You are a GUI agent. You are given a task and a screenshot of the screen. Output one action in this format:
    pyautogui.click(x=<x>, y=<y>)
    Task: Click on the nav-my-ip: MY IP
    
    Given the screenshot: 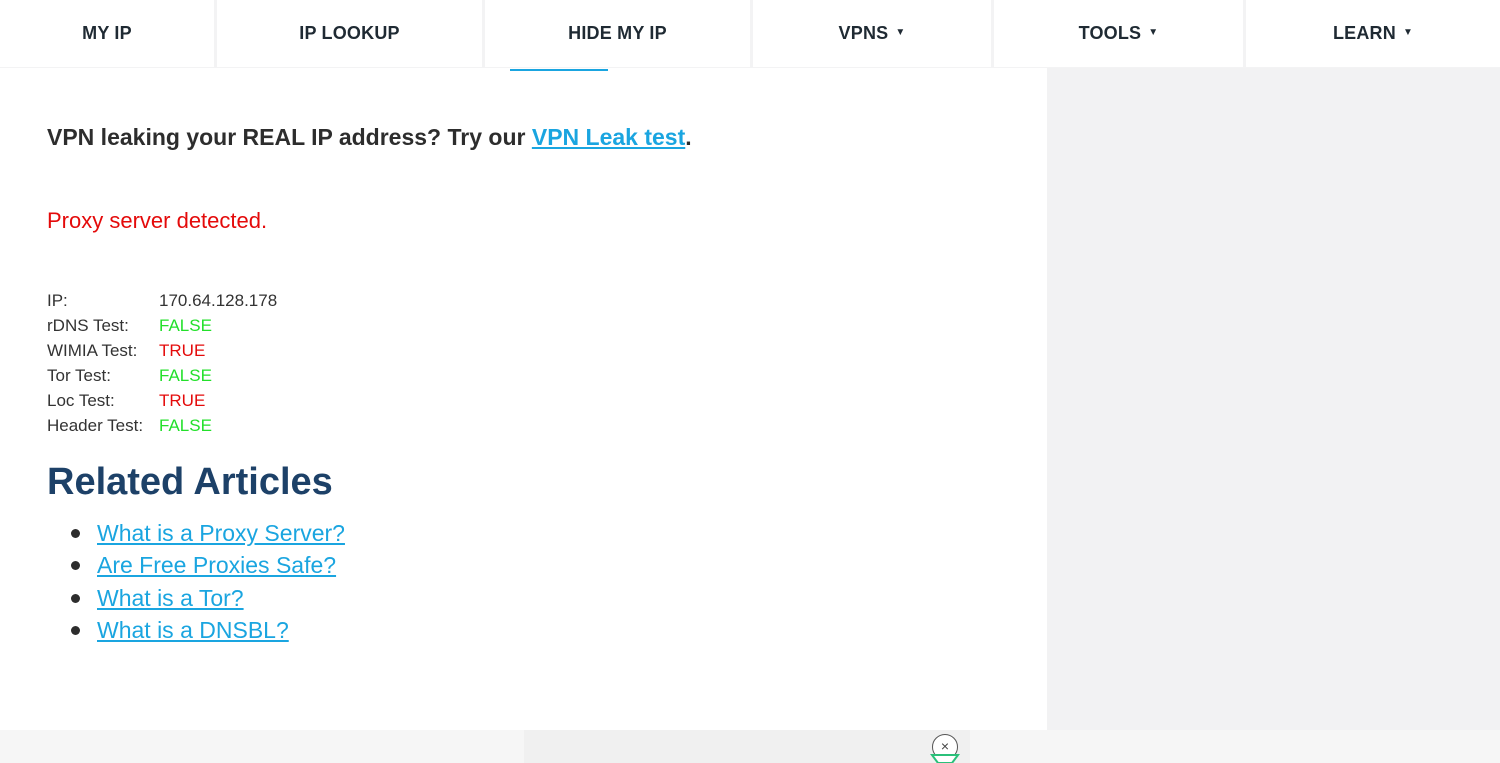 What is the action you would take?
    pyautogui.click(x=107, y=33)
    